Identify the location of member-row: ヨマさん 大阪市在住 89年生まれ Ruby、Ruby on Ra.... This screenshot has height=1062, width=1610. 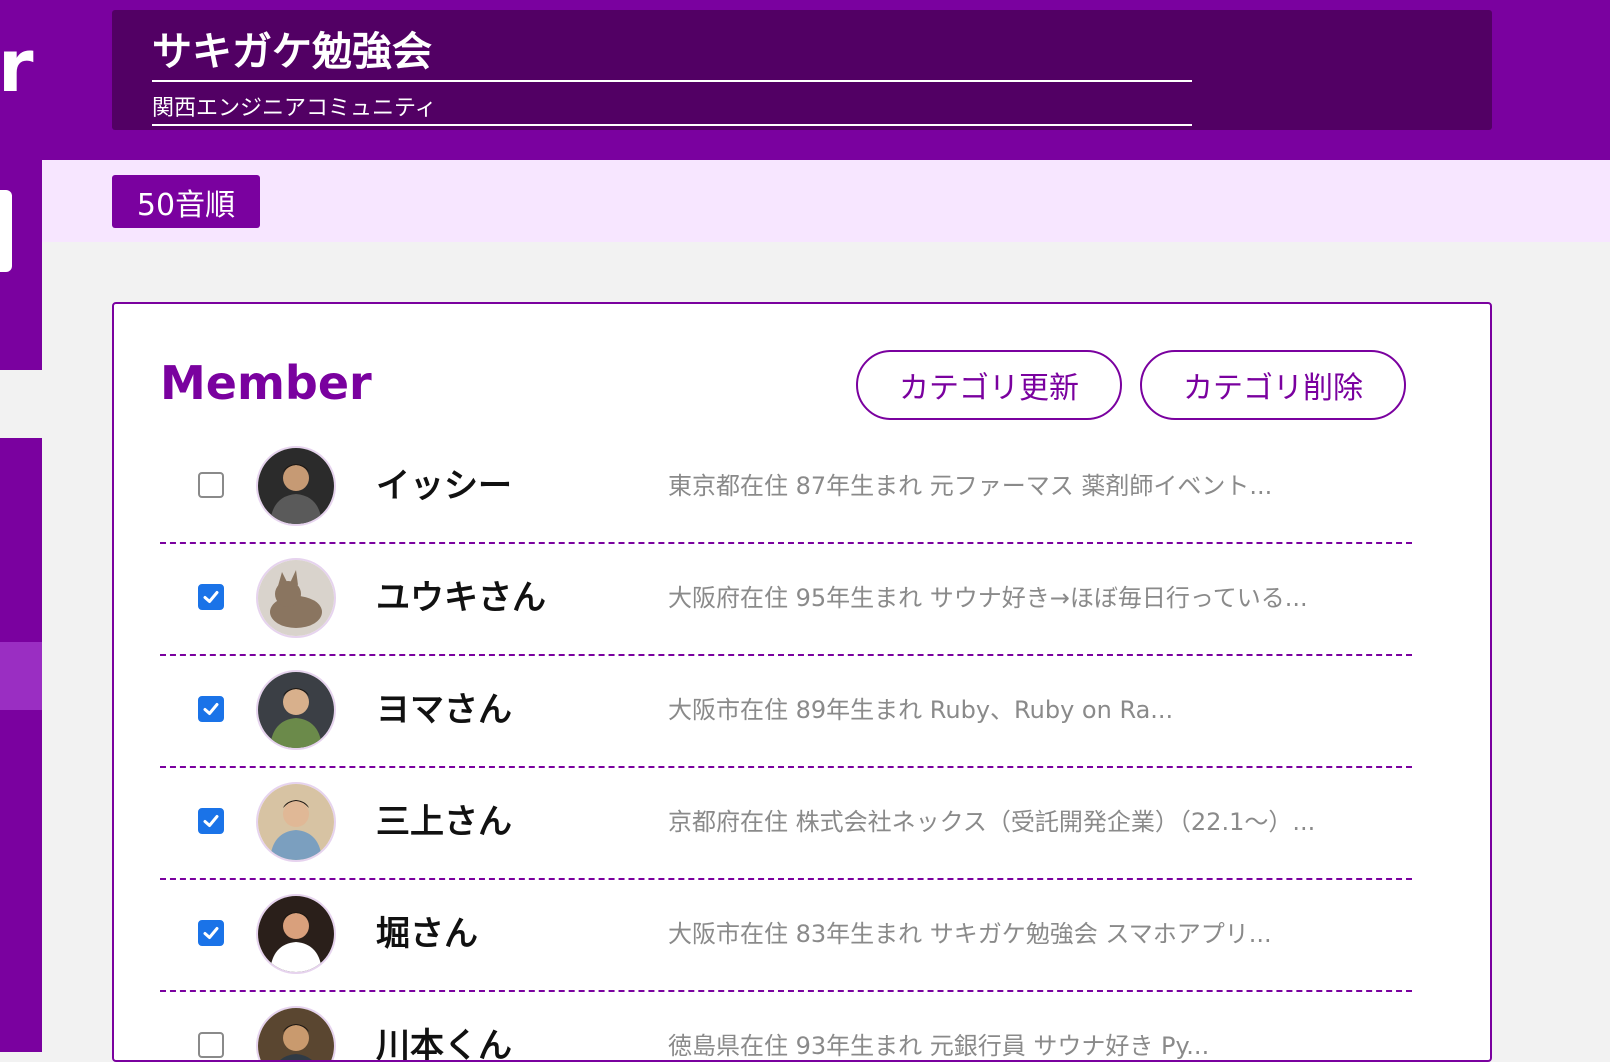
(786, 712).